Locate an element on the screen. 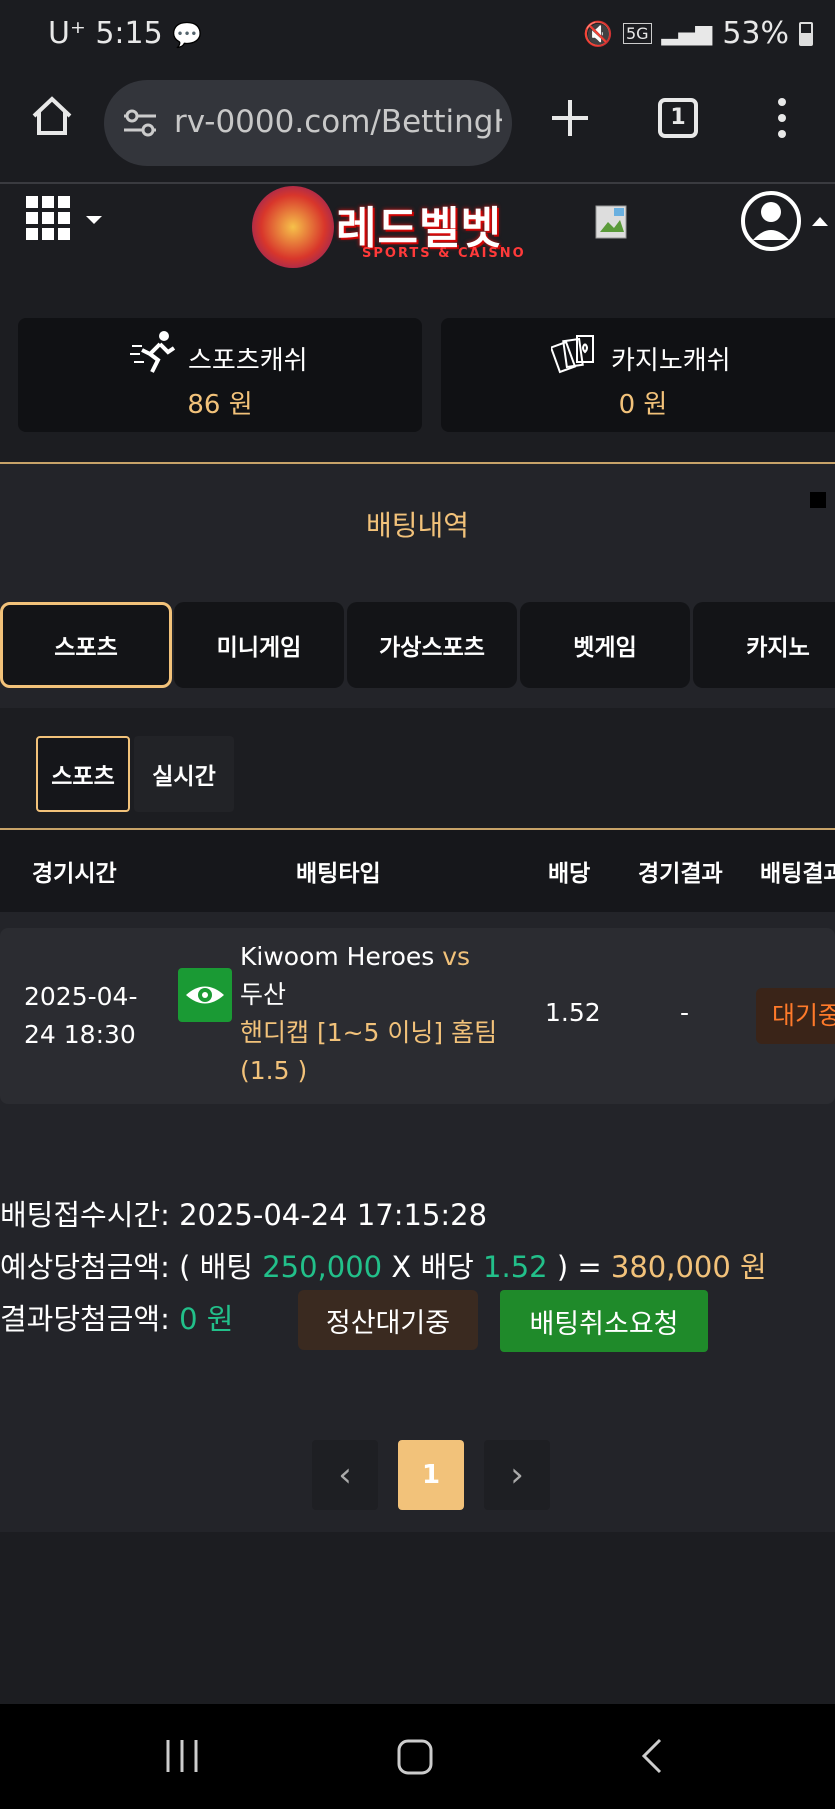 Image resolution: width=835 pixels, height=1809 pixels. tab-switcher-button: 1 is located at coordinates (678, 118).